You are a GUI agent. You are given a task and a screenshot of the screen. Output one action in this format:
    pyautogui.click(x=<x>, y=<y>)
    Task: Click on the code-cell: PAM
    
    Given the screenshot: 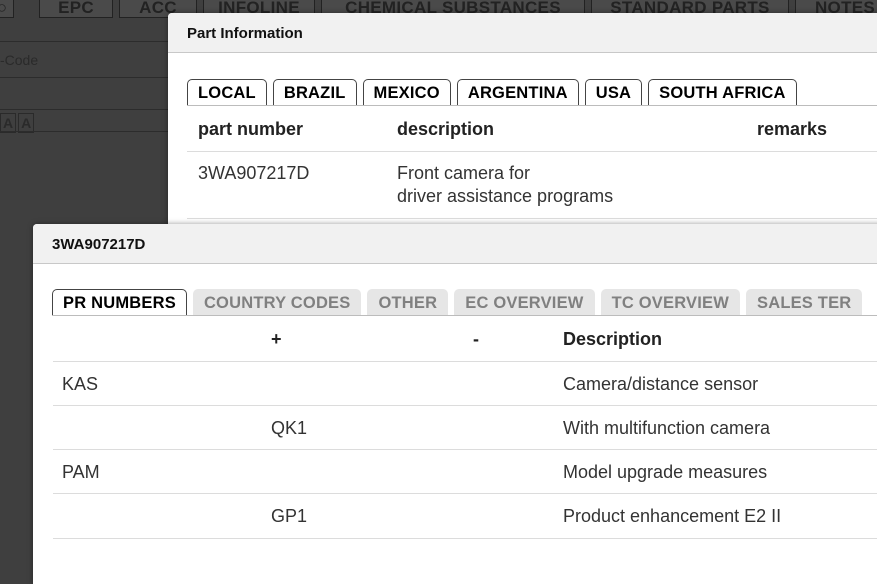 What is the action you would take?
    pyautogui.click(x=81, y=472)
    